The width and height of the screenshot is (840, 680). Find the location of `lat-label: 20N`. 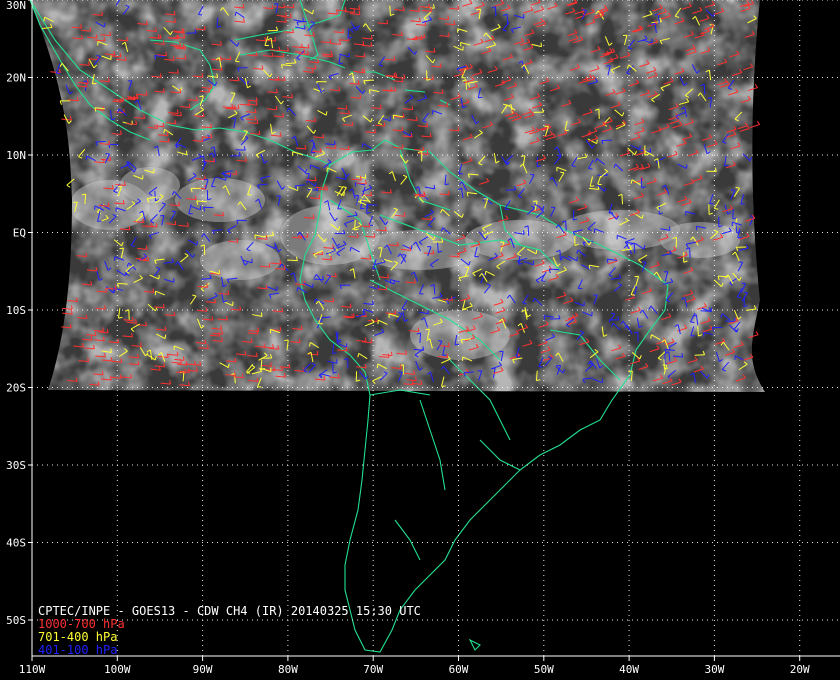

lat-label: 20N is located at coordinates (16, 78).